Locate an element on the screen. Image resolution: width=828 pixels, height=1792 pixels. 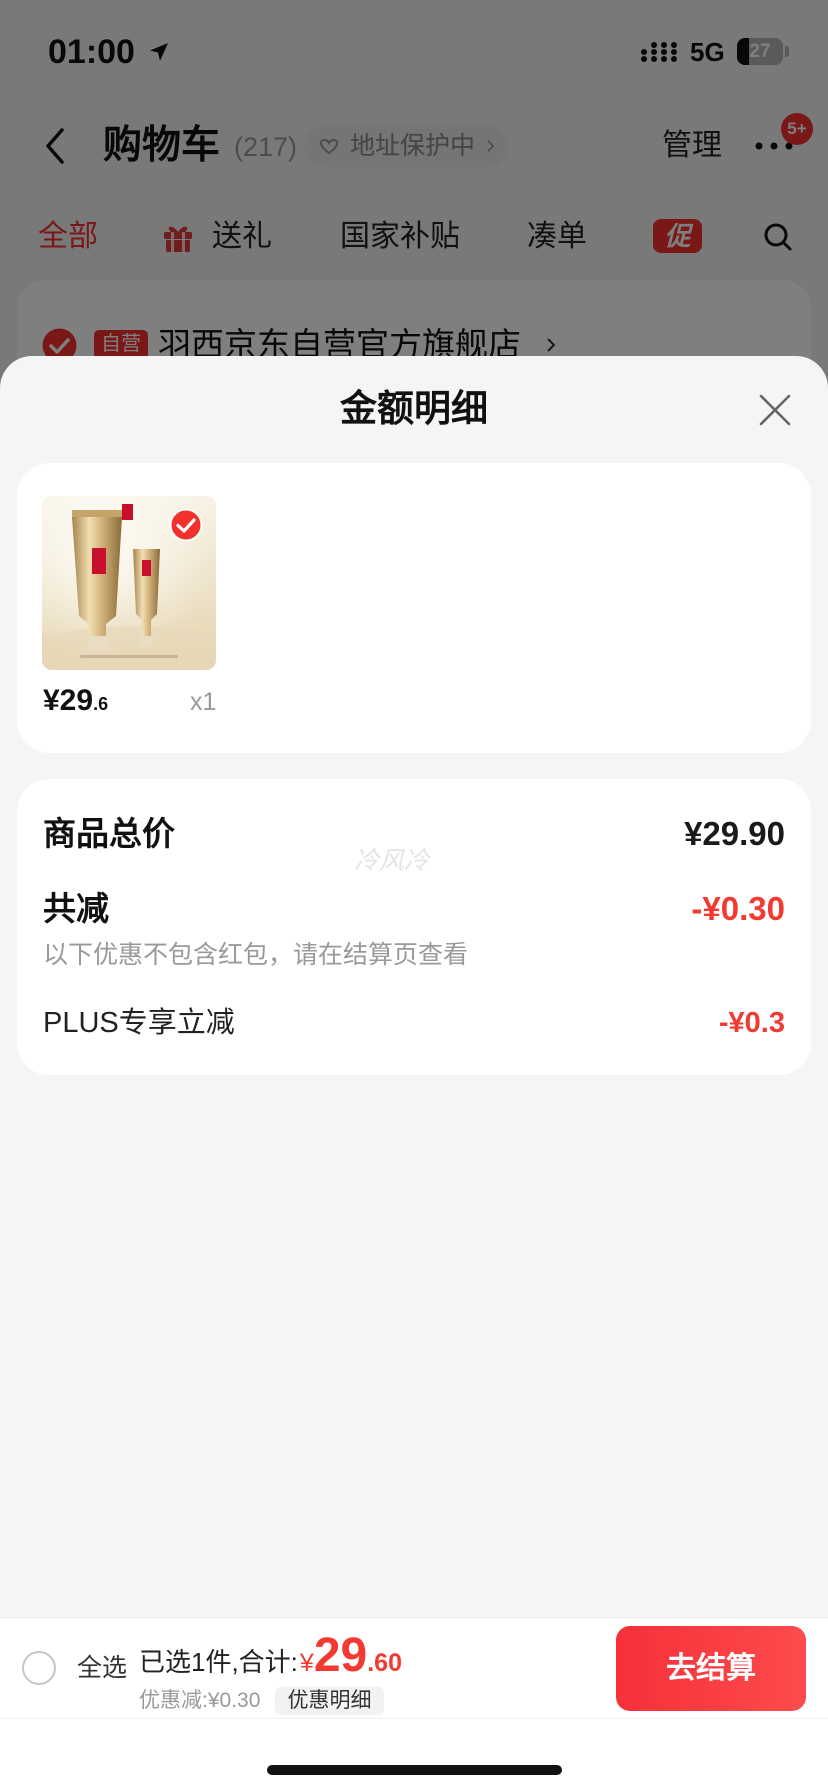
product-price: ¥29.6 is located at coordinates (75, 703).